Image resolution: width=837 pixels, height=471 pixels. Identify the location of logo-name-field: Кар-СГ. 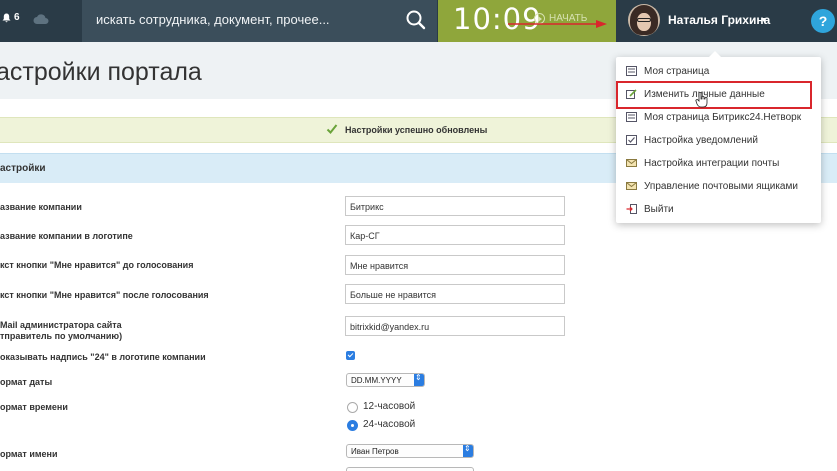
(455, 235).